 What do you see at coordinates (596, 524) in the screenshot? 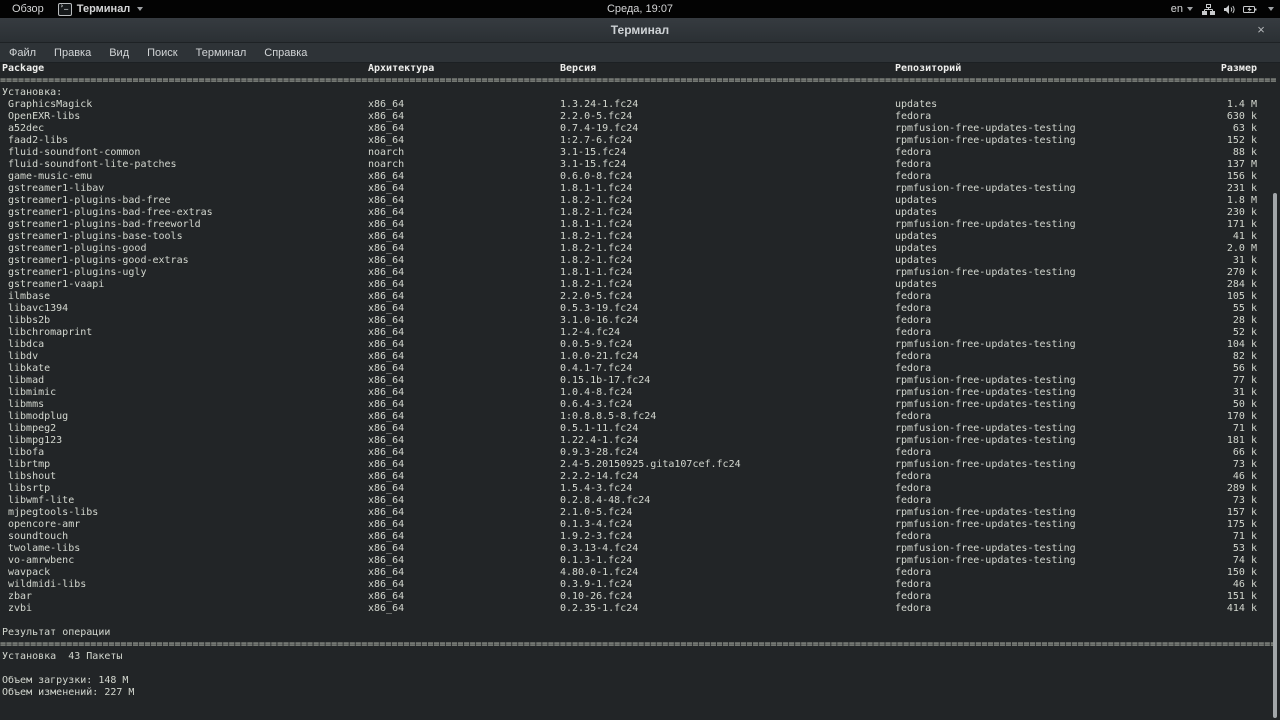
I see `cell-version: 0.1.3-4.fc24` at bounding box center [596, 524].